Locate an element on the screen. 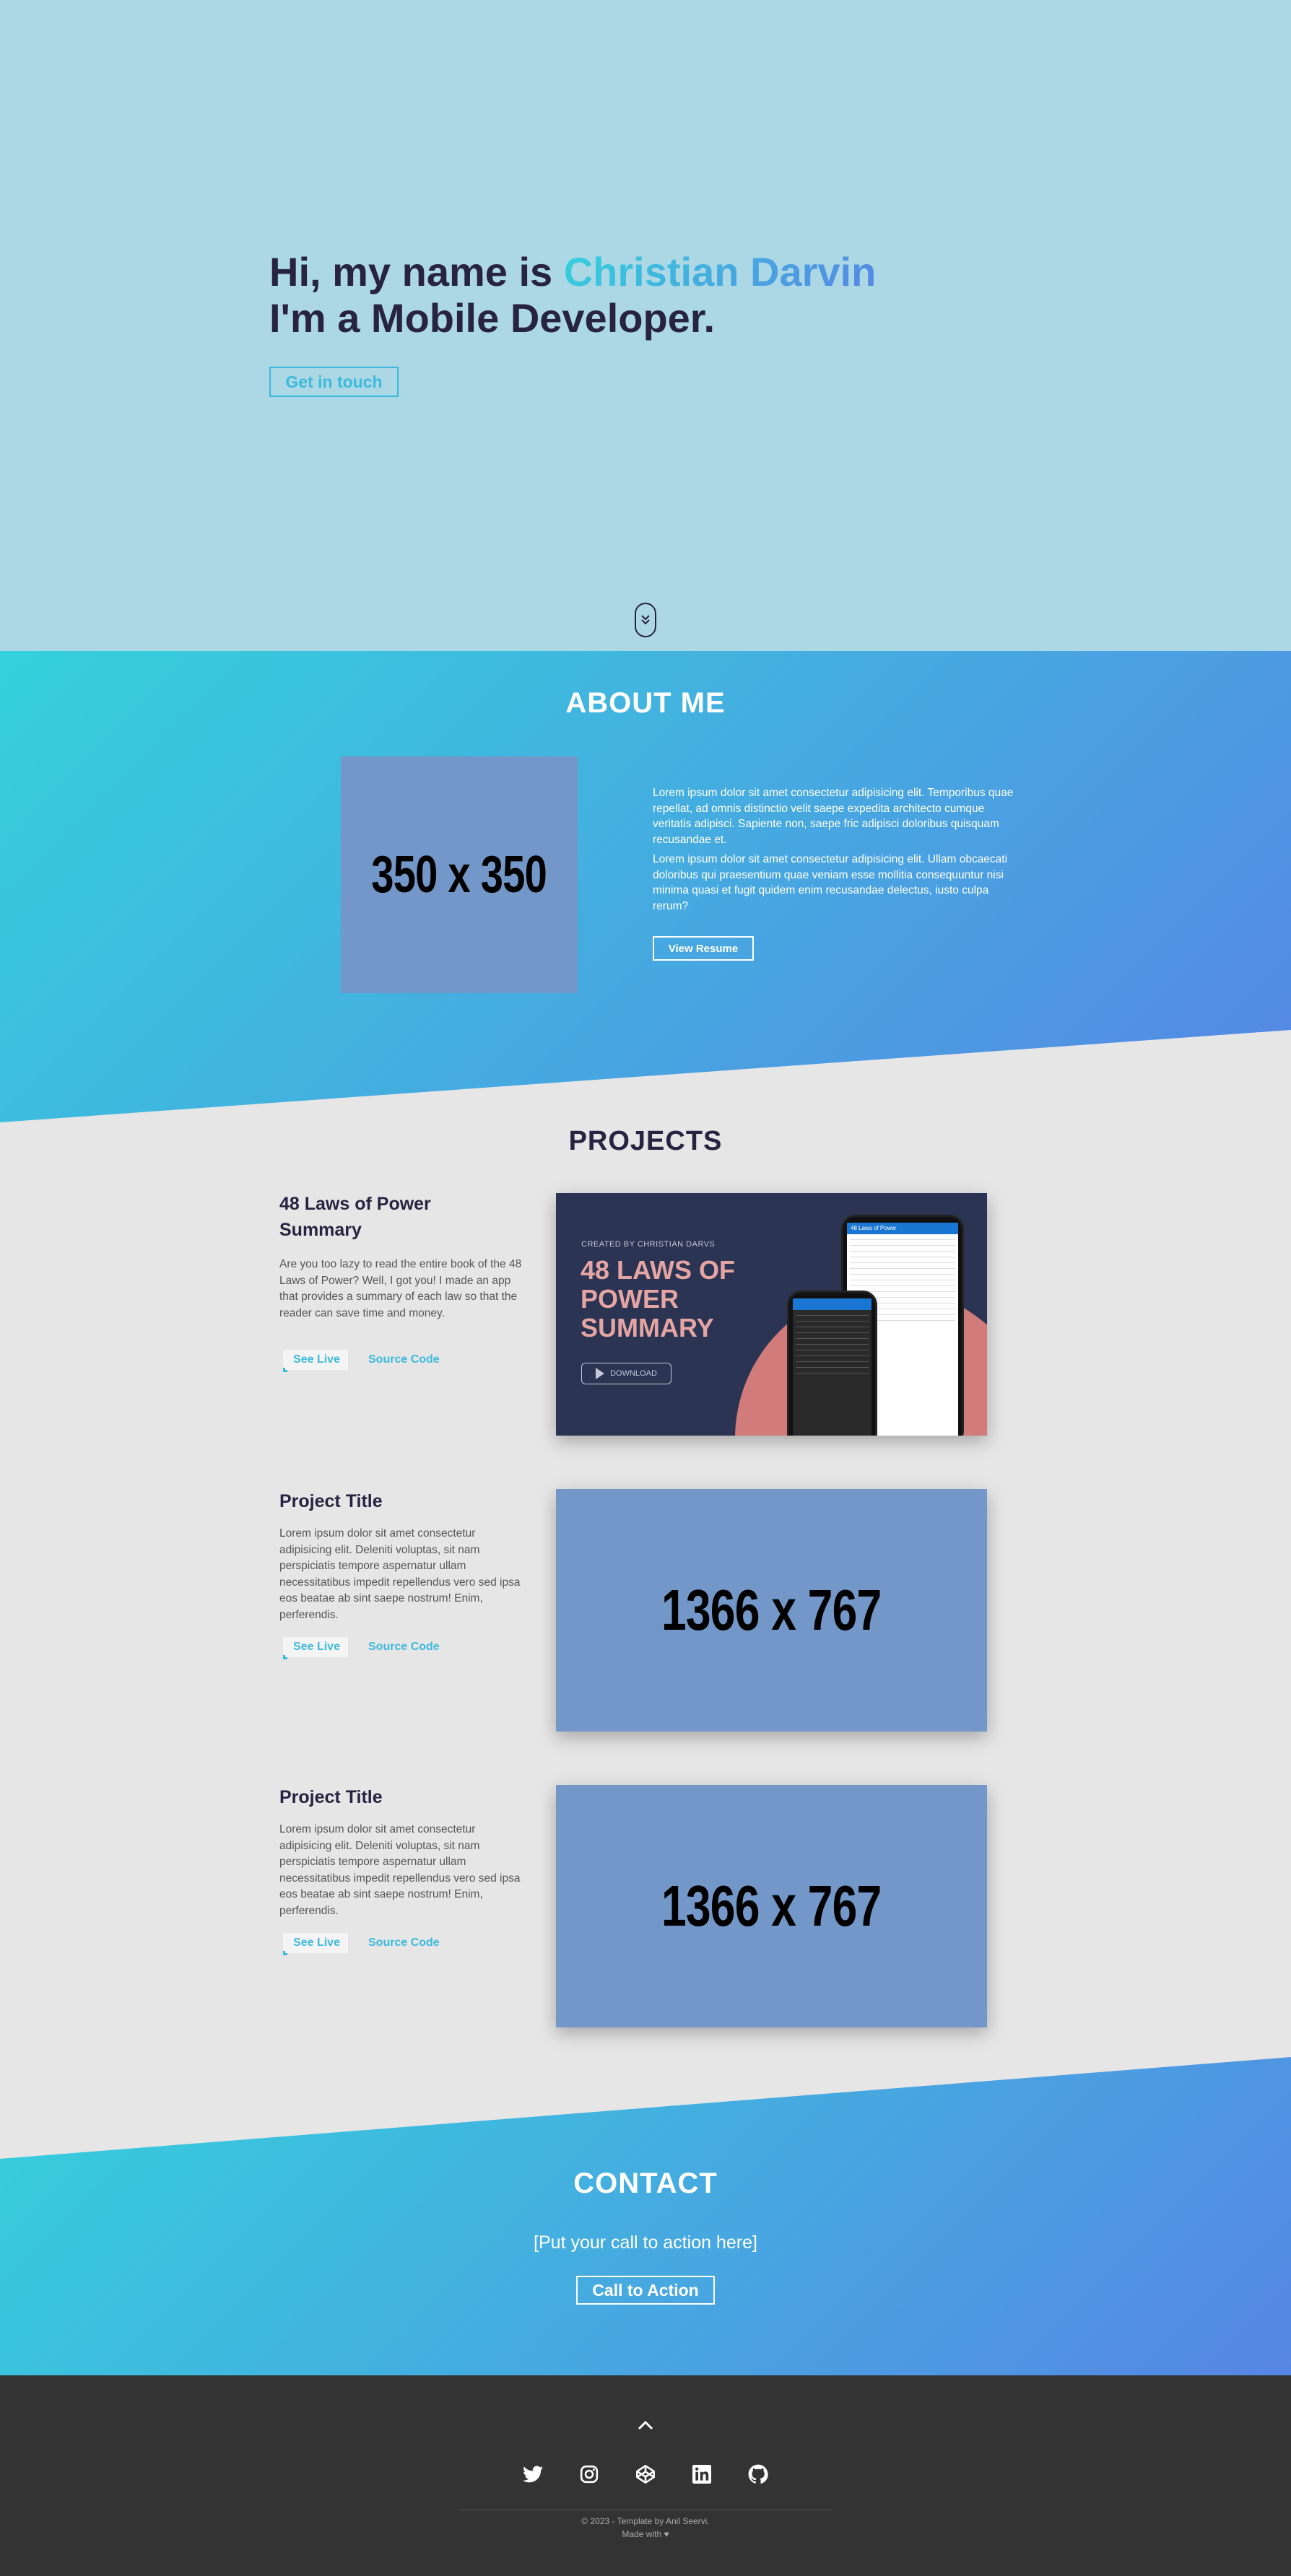 The width and height of the screenshot is (1291, 2576). codepen-icon is located at coordinates (645, 2474).